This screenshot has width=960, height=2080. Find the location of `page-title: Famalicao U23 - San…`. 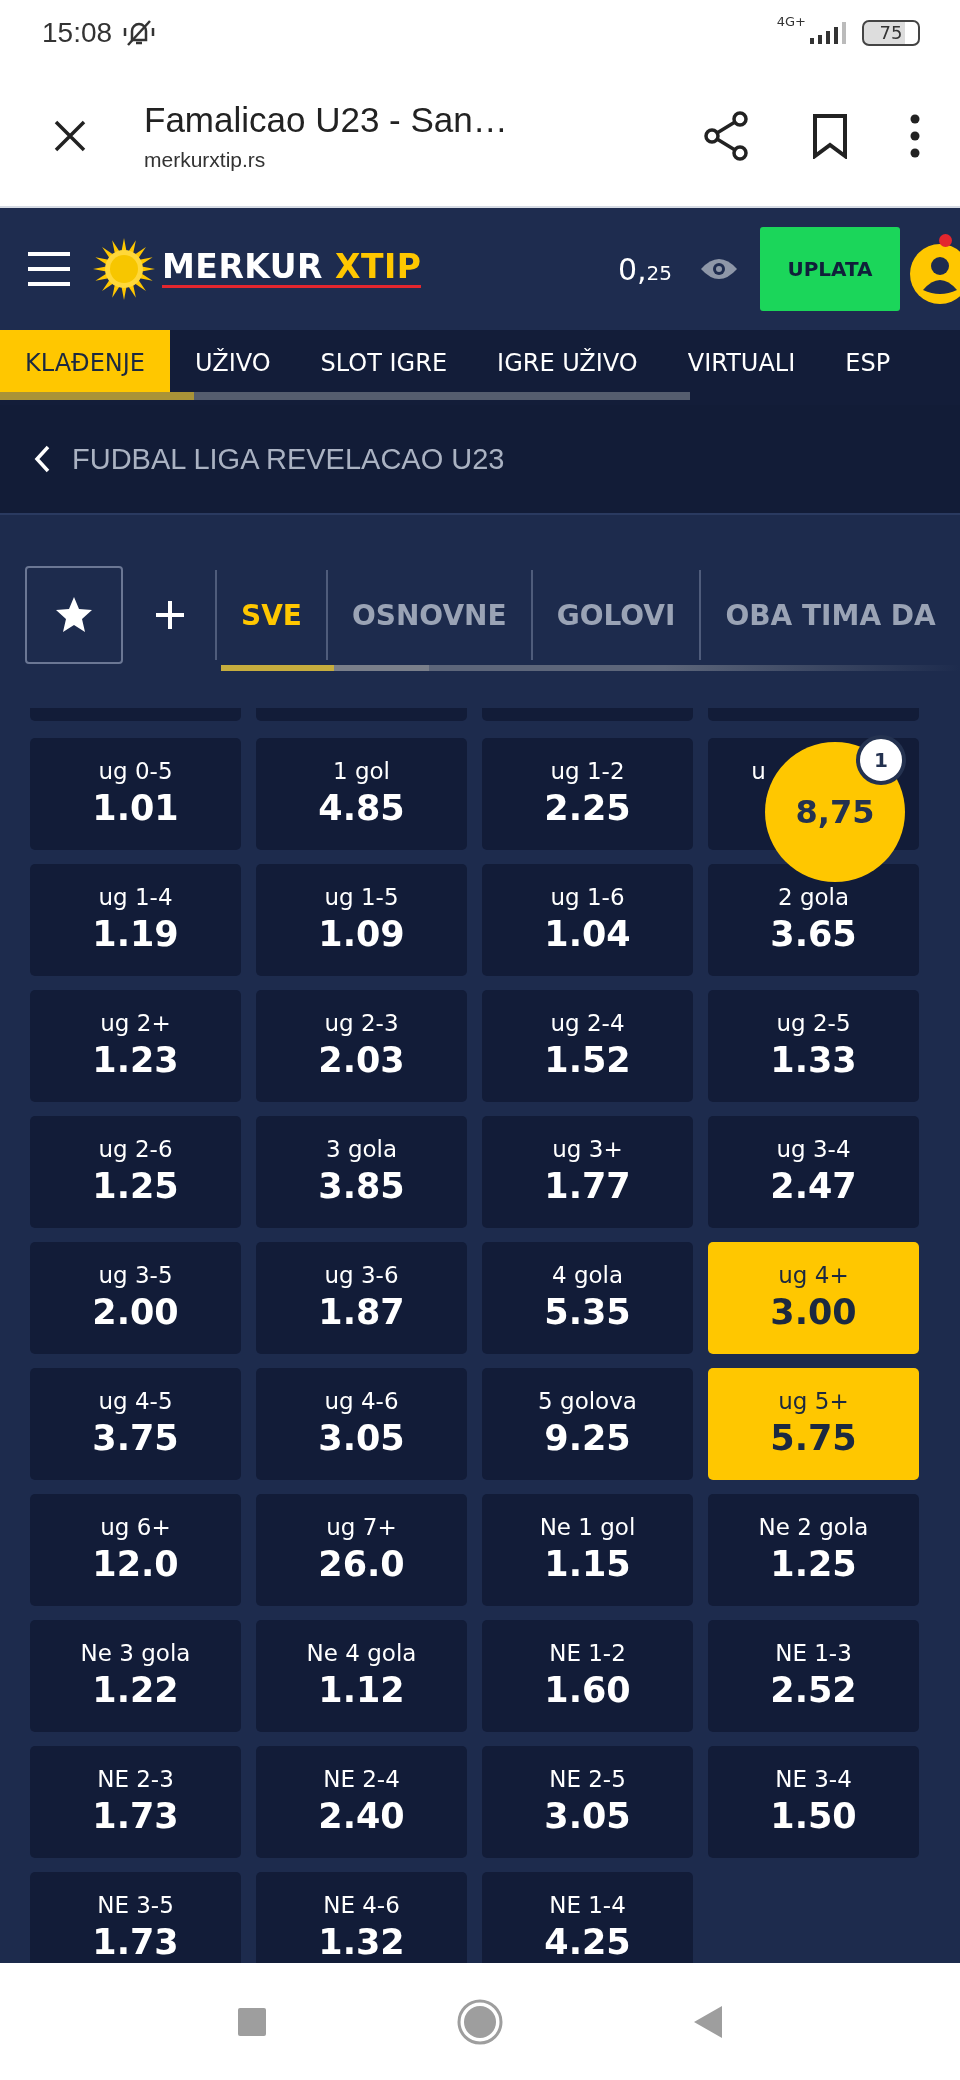

page-title: Famalicao U23 - San… is located at coordinates (326, 119).